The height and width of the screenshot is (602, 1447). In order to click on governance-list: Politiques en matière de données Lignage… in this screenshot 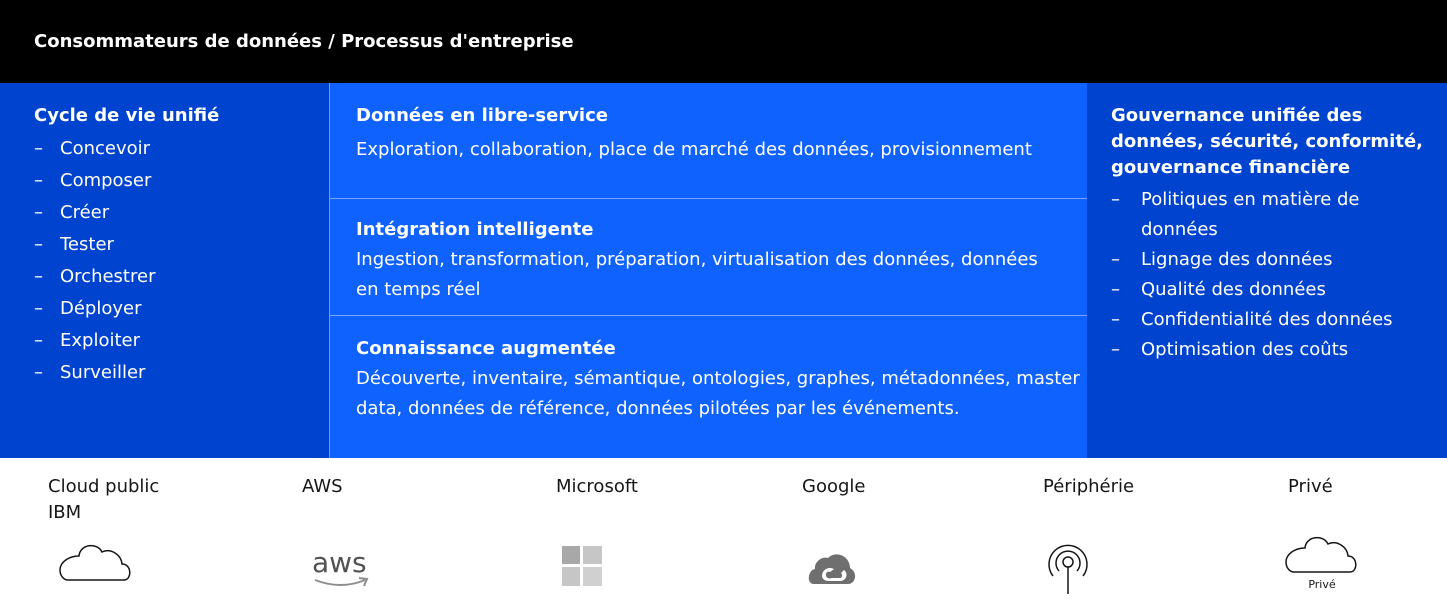, I will do `click(1271, 275)`.